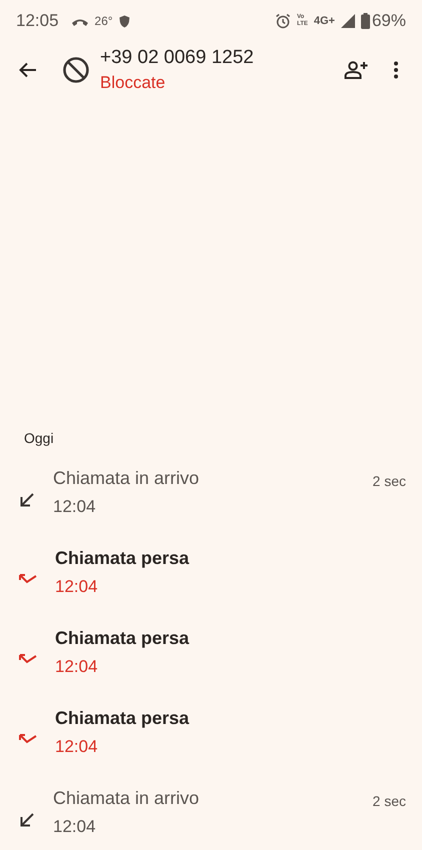 This screenshot has height=850, width=422. I want to click on alarm-icon, so click(282, 21).